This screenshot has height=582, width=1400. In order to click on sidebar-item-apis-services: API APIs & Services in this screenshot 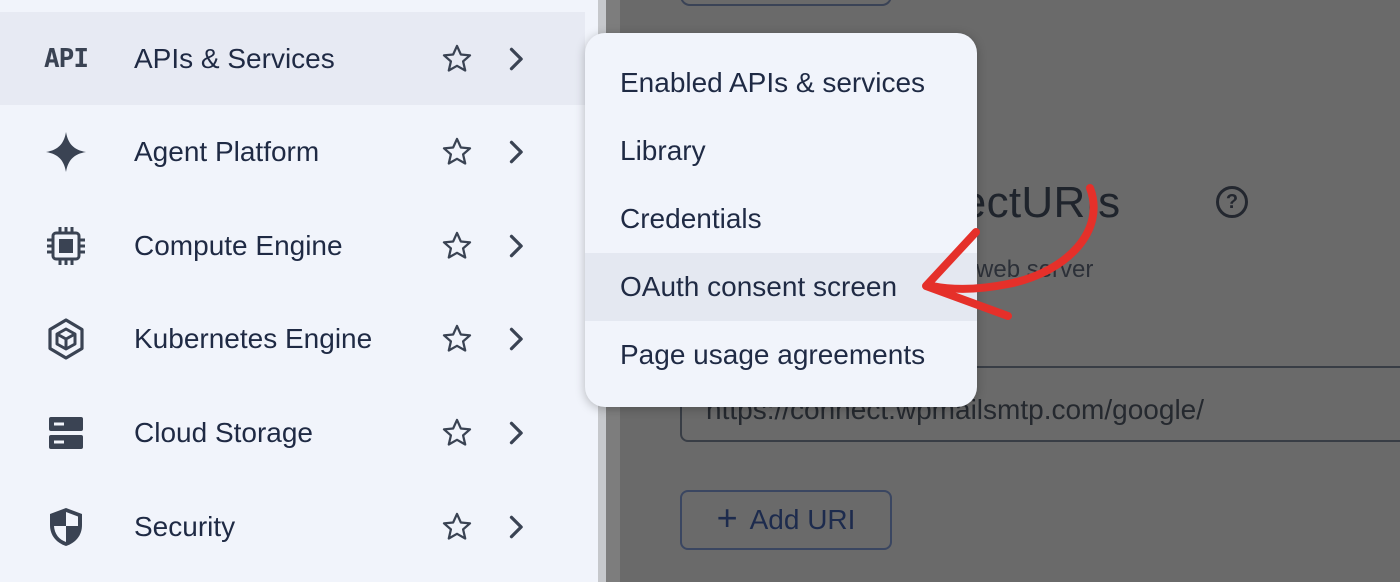, I will do `click(292, 58)`.